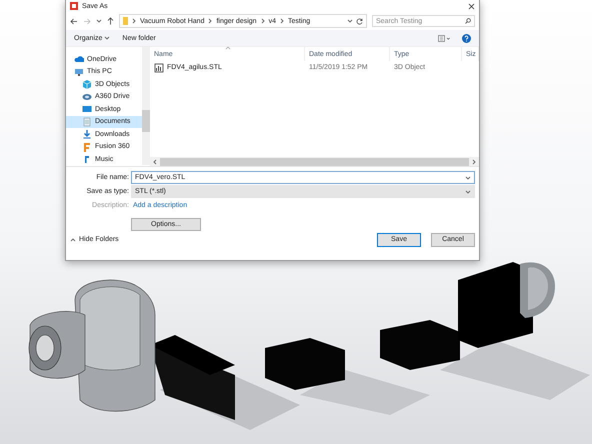  I want to click on sort-caret-icon, so click(228, 48).